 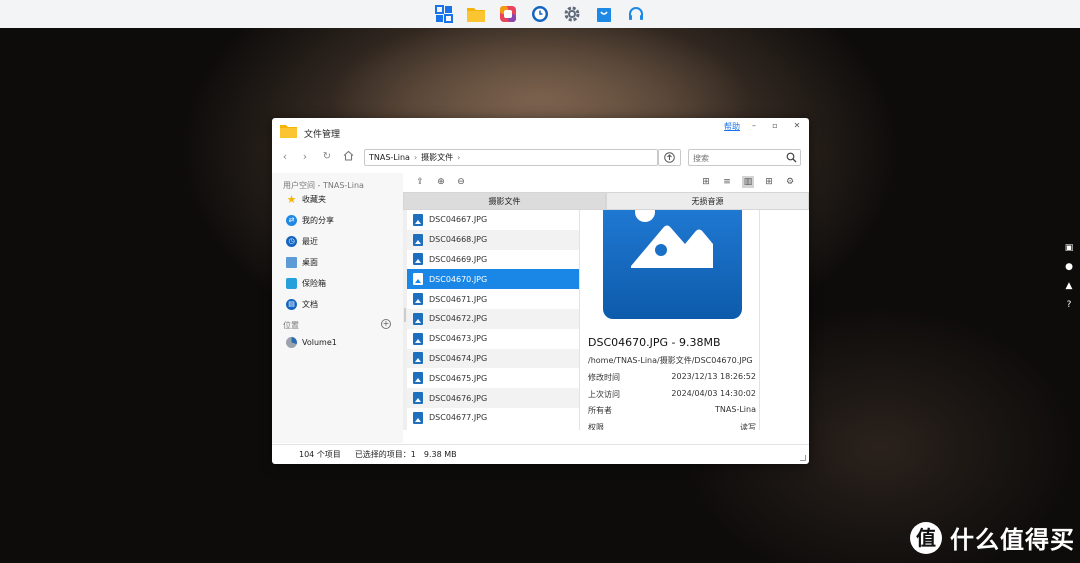 I want to click on sidebar-item-volume1: Volume1, so click(x=311, y=342).